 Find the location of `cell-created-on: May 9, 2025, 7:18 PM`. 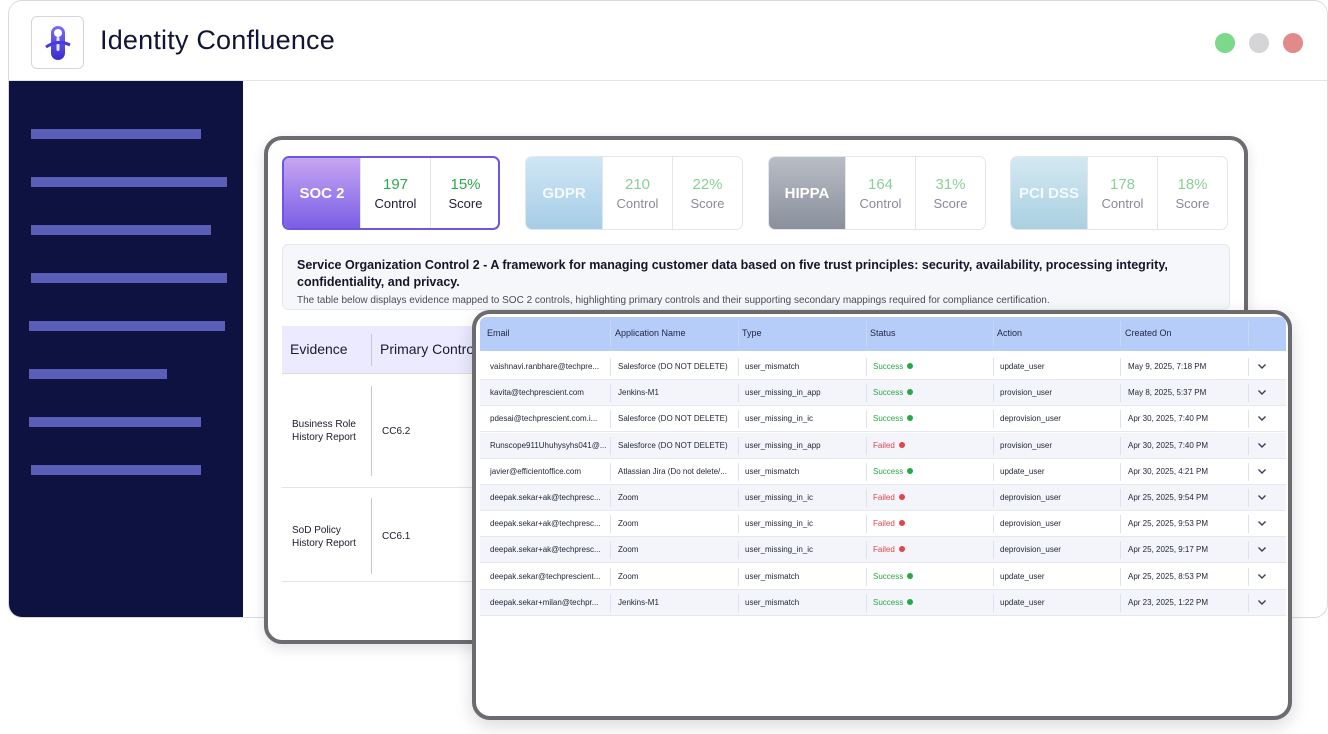

cell-created-on: May 9, 2025, 7:18 PM is located at coordinates (1167, 366).